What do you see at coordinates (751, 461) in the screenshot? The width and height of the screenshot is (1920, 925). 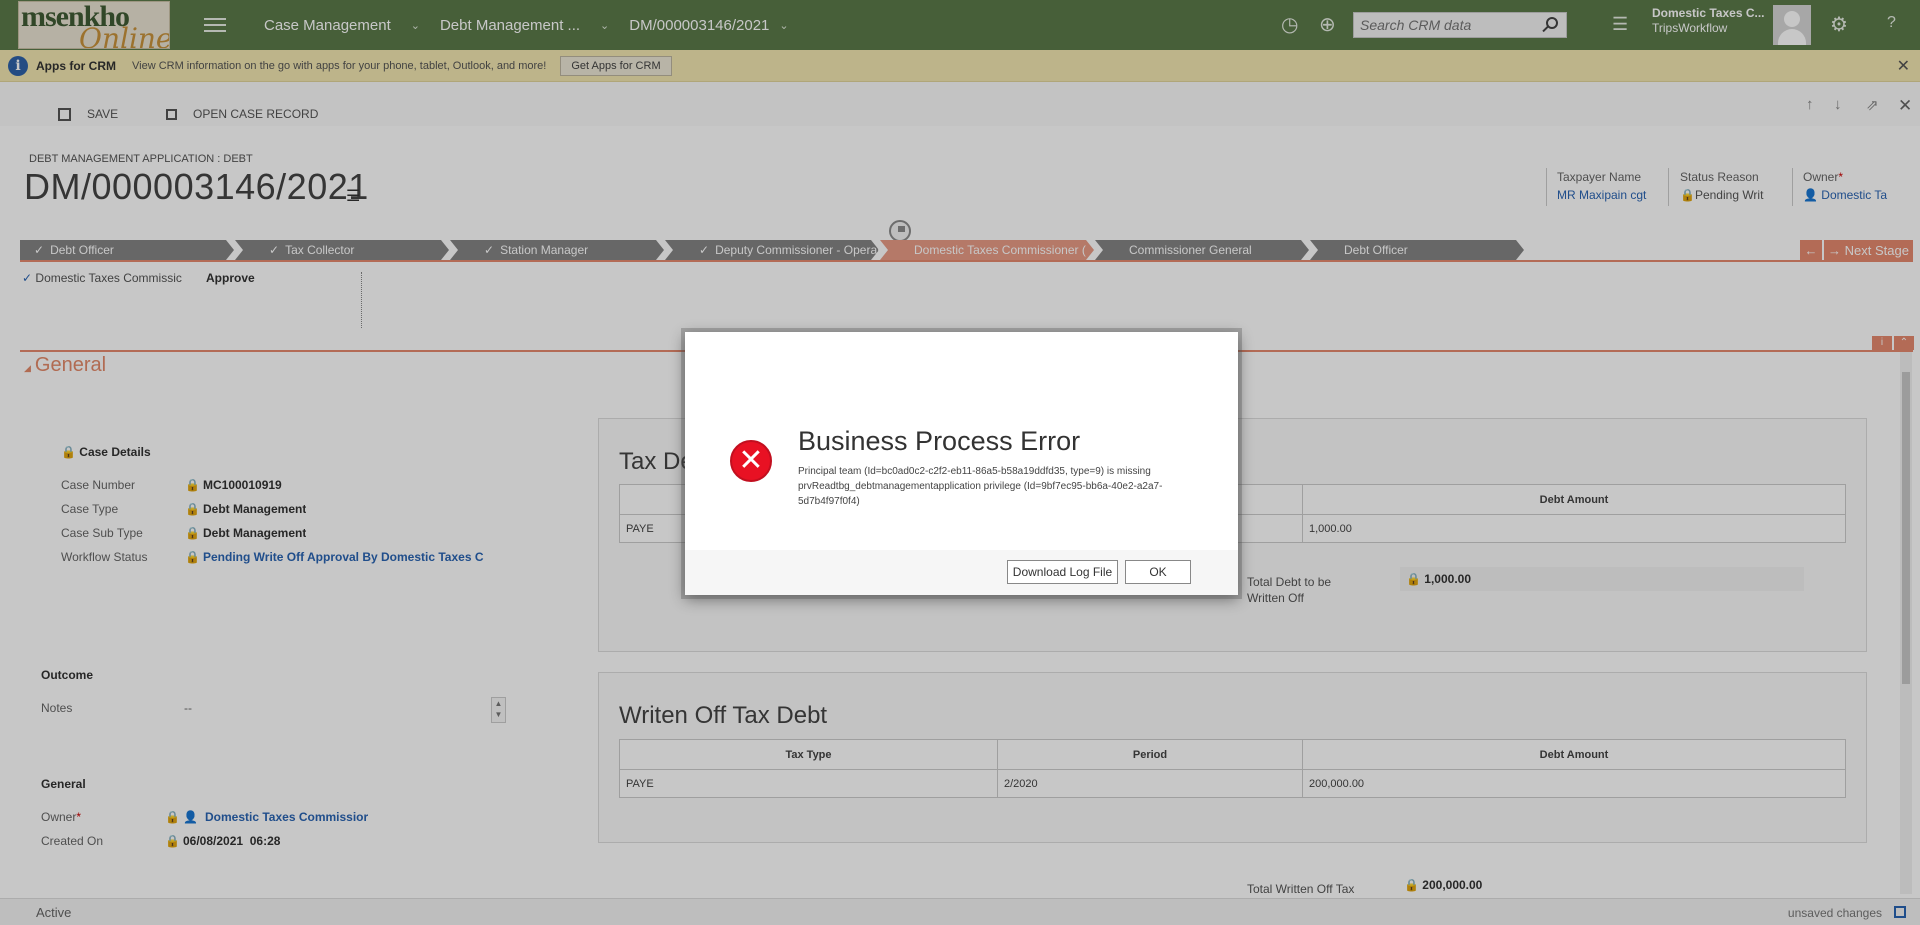 I see `error-icon: ✕` at bounding box center [751, 461].